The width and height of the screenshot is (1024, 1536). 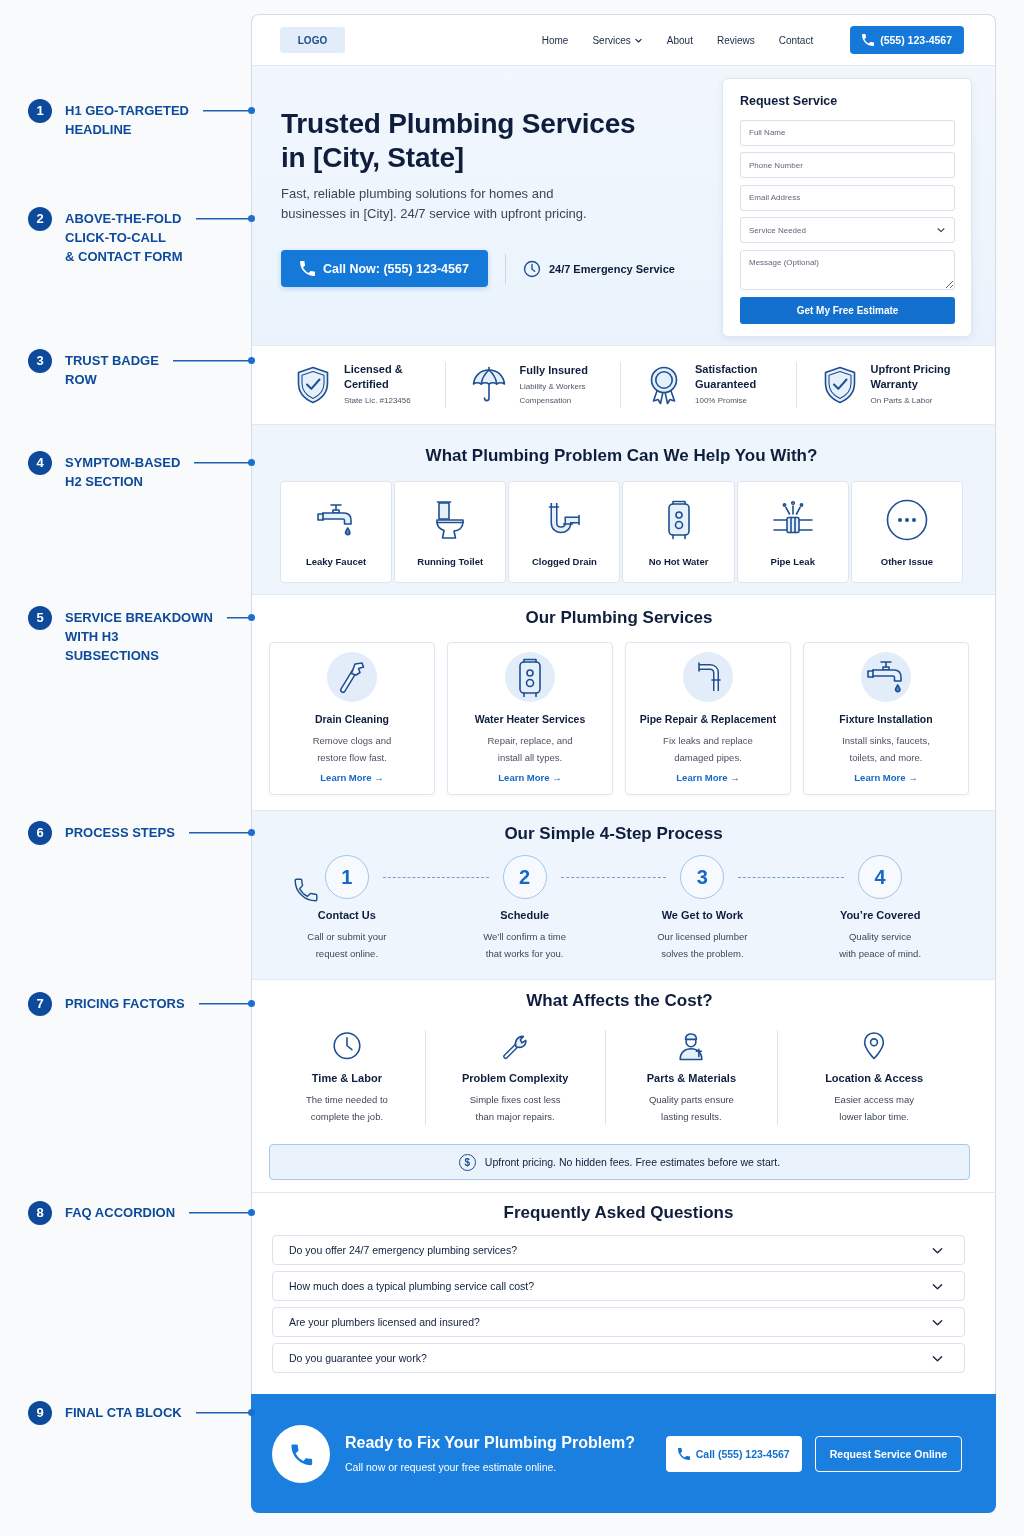 What do you see at coordinates (906, 520) in the screenshot?
I see `more-options-icon` at bounding box center [906, 520].